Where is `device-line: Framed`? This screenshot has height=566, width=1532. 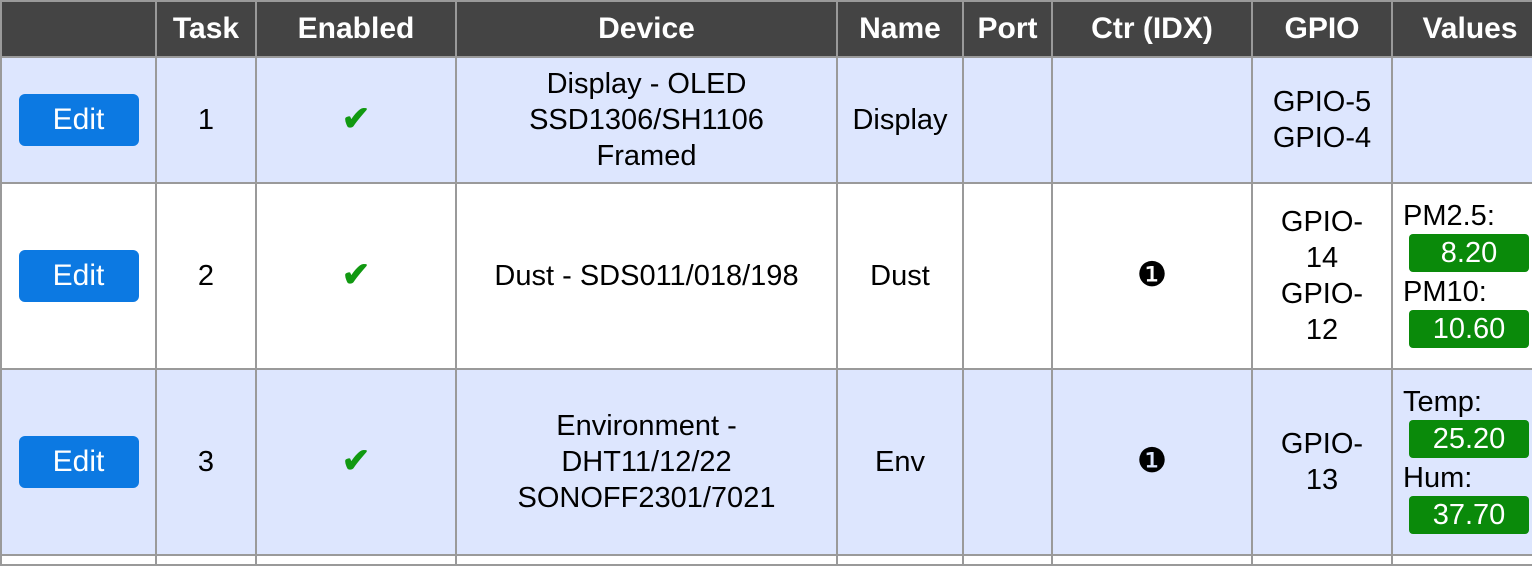 device-line: Framed is located at coordinates (646, 156).